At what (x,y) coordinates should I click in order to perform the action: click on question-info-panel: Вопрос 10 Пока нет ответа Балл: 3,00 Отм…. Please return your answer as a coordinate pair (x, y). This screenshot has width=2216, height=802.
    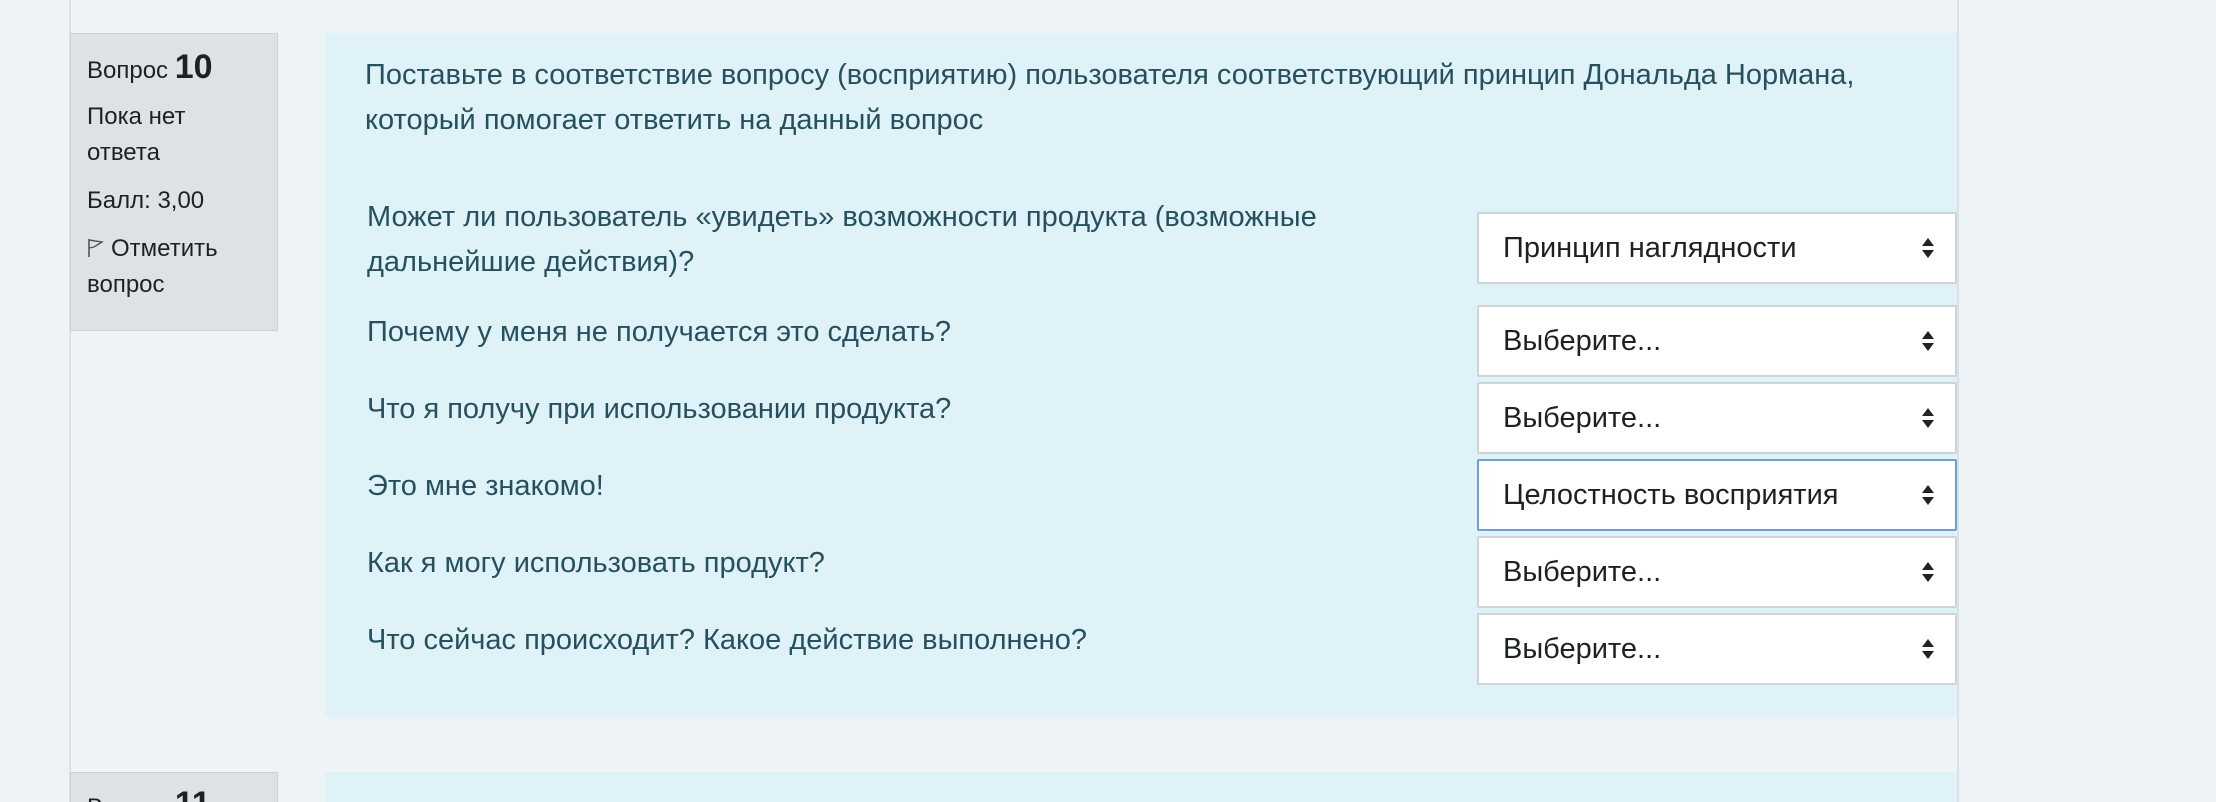
    Looking at the image, I should click on (174, 182).